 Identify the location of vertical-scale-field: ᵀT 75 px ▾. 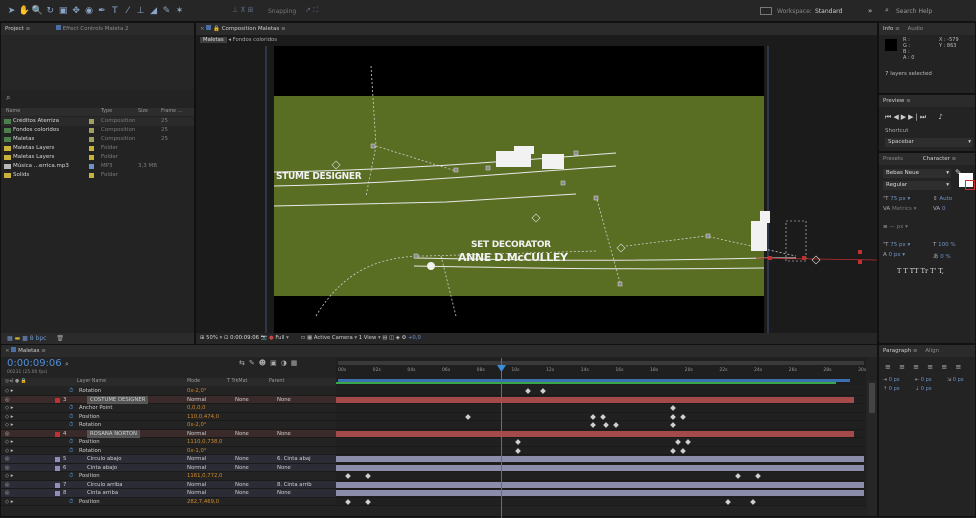
(896, 245).